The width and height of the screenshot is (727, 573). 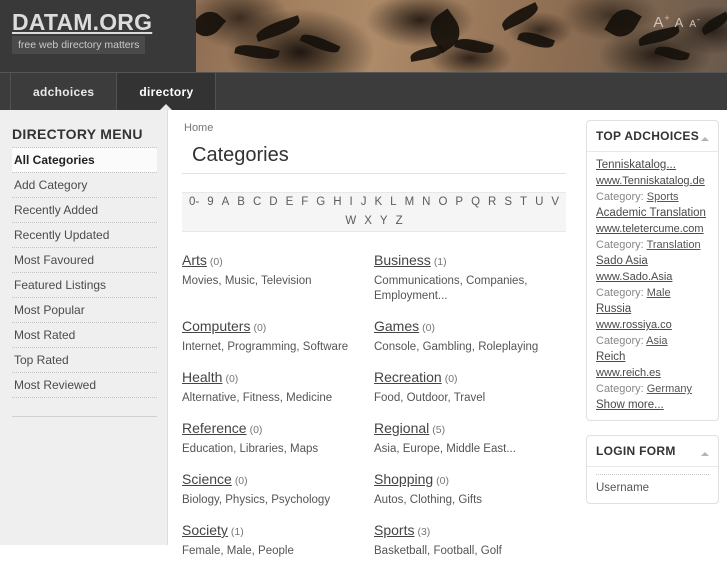 What do you see at coordinates (459, 202) in the screenshot?
I see `alphabet-link-p: P` at bounding box center [459, 202].